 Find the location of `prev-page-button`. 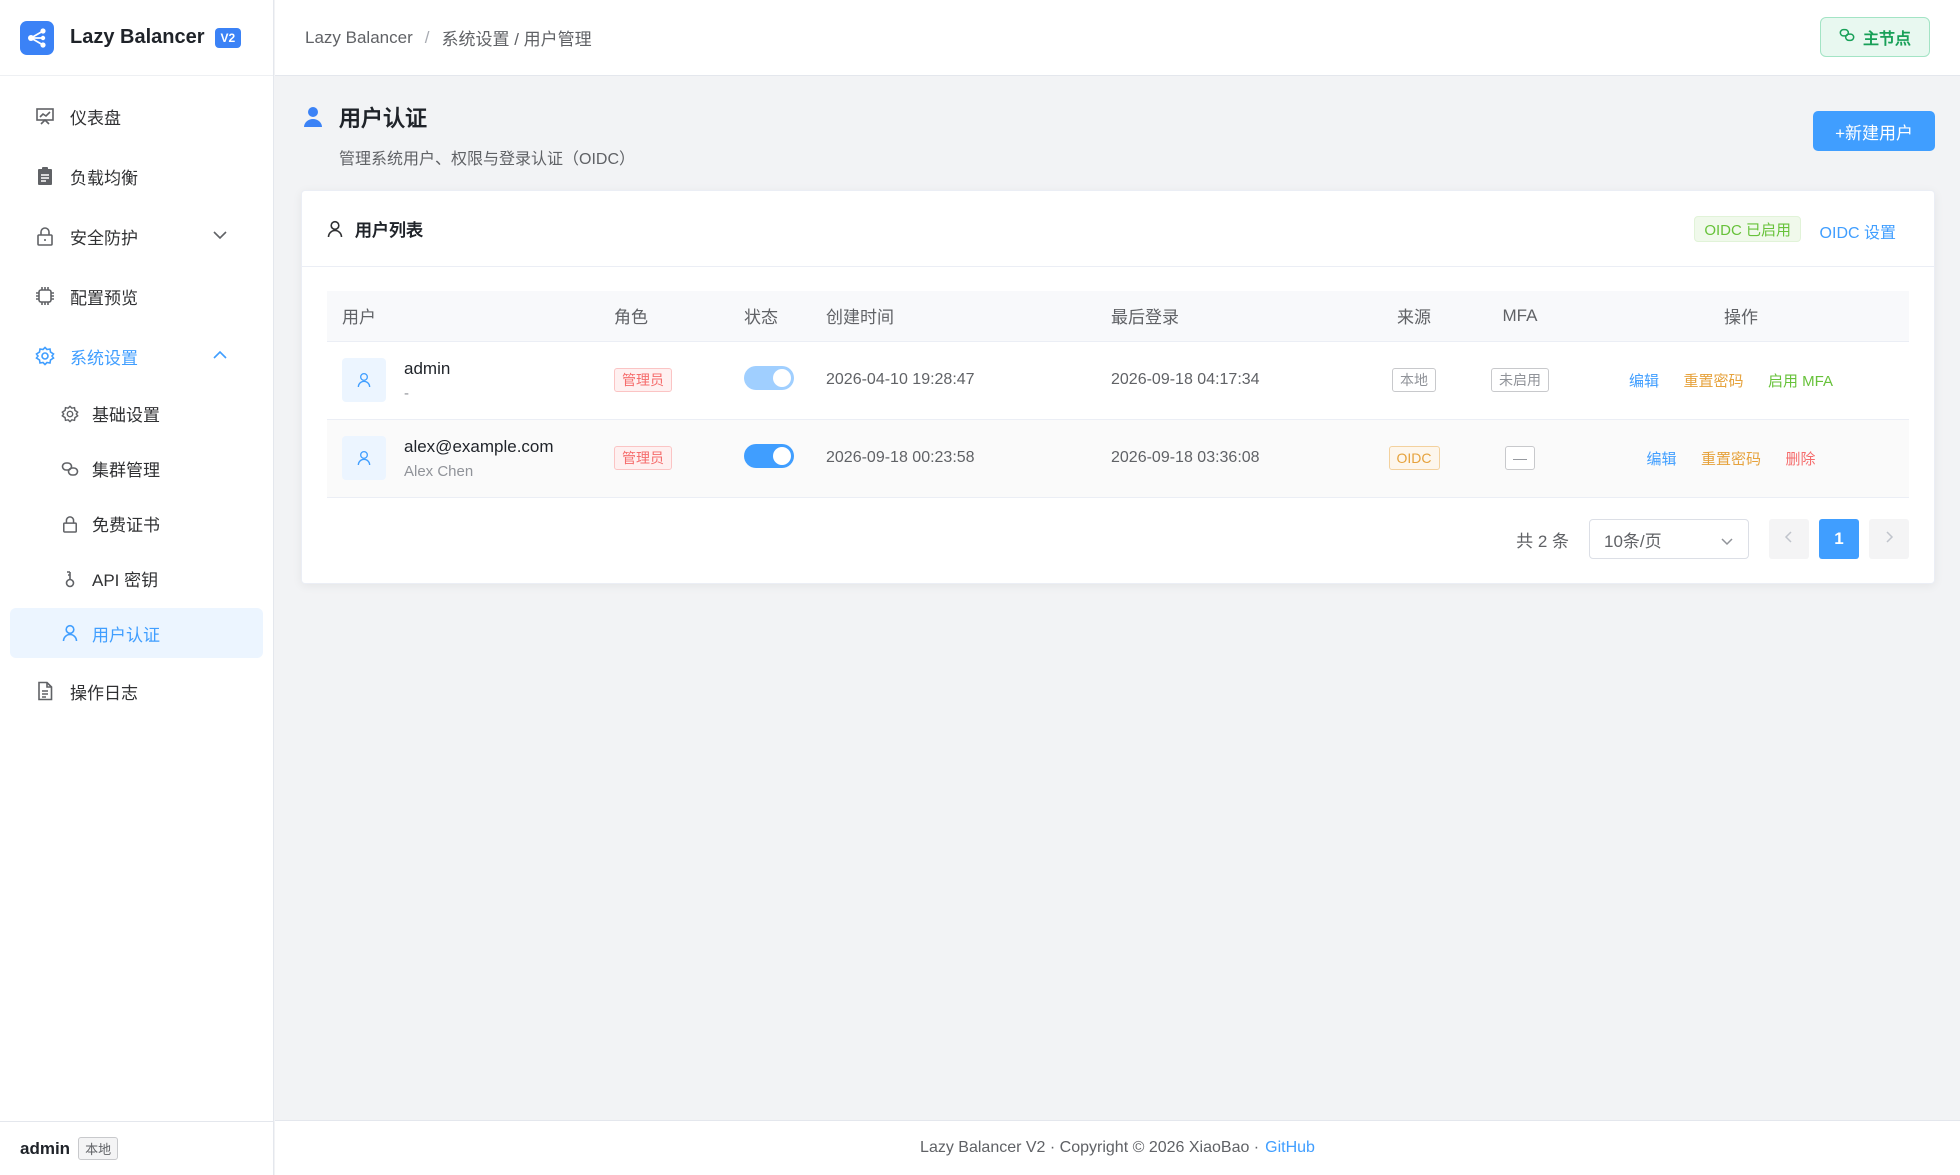

prev-page-button is located at coordinates (1789, 539).